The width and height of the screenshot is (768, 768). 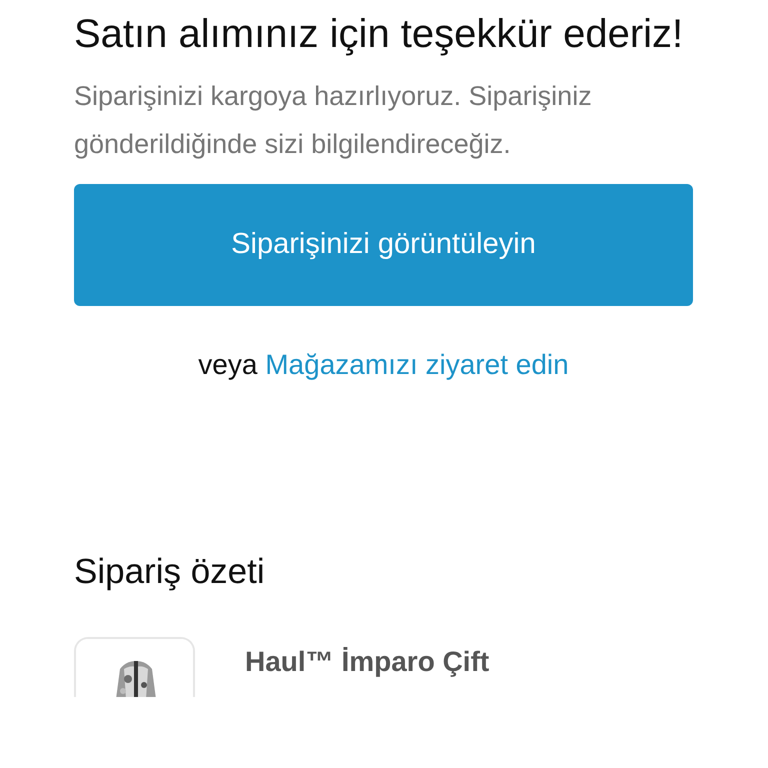 What do you see at coordinates (379, 34) in the screenshot?
I see `page-heading: Satın alımınız için teşekkür ederiz!` at bounding box center [379, 34].